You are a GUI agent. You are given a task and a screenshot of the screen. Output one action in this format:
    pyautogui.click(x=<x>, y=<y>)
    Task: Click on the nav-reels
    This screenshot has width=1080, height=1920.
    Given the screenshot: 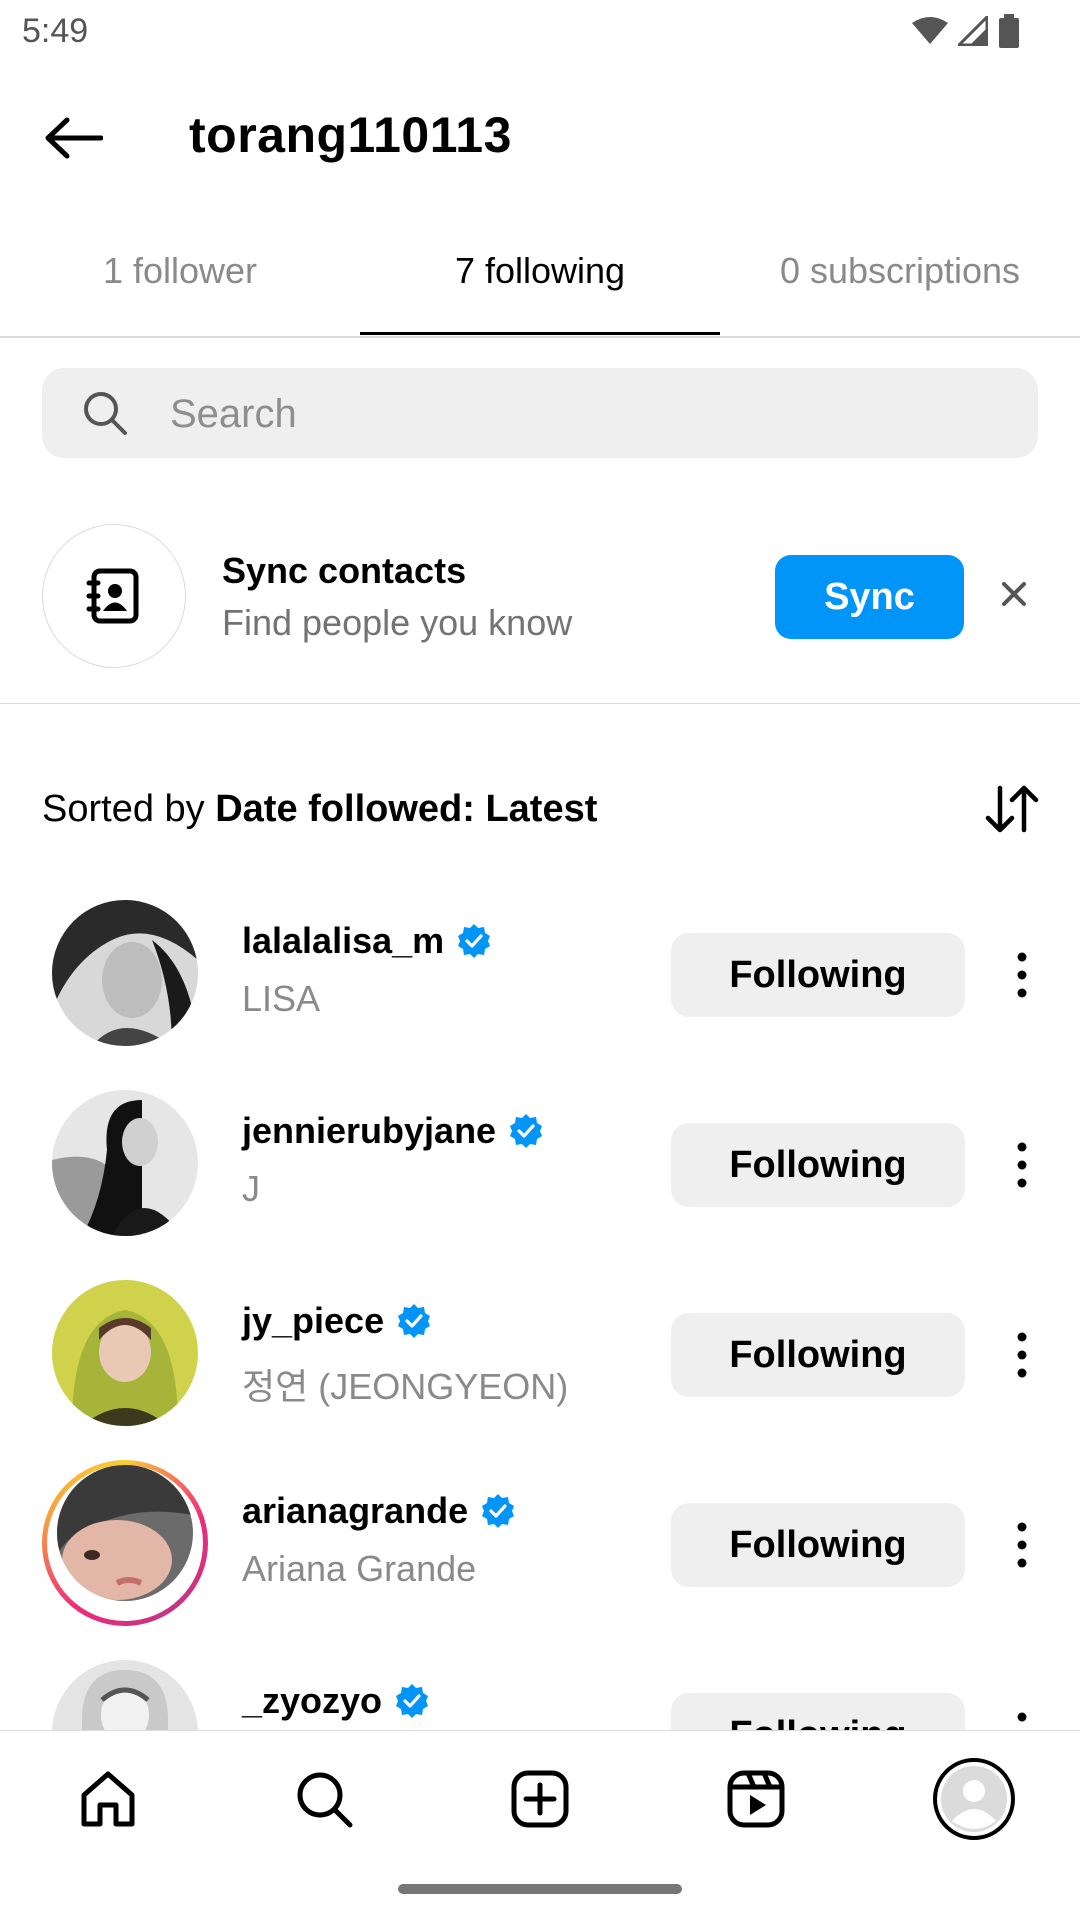 What is the action you would take?
    pyautogui.click(x=756, y=1801)
    